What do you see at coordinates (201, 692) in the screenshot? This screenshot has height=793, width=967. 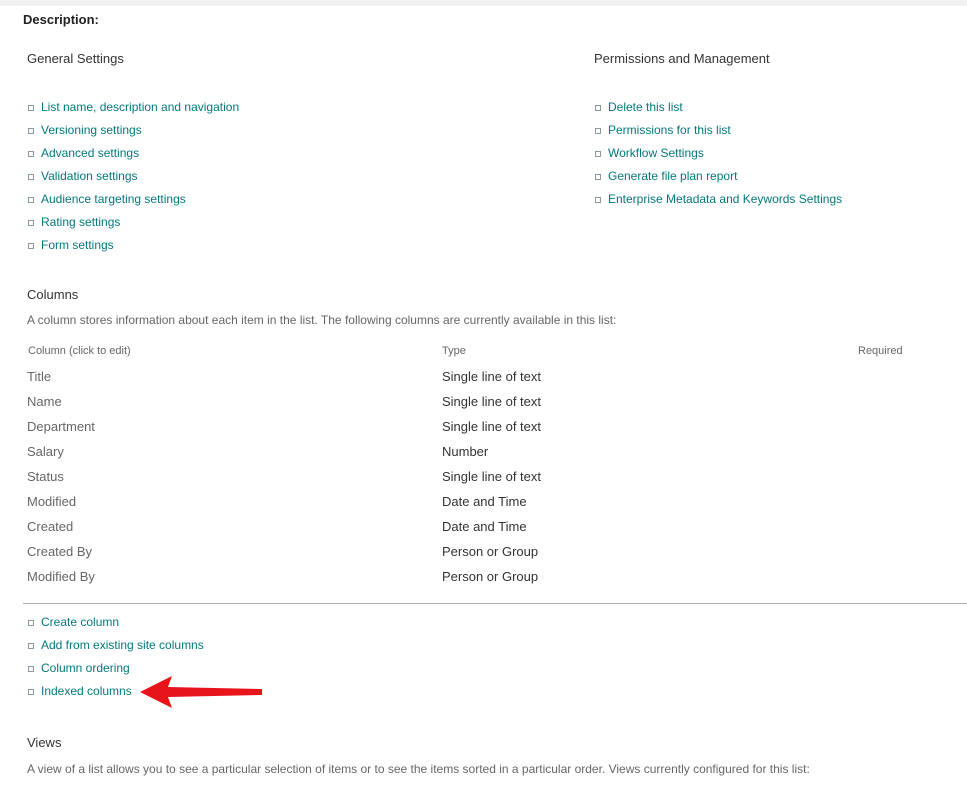 I see `red-arrow-icon` at bounding box center [201, 692].